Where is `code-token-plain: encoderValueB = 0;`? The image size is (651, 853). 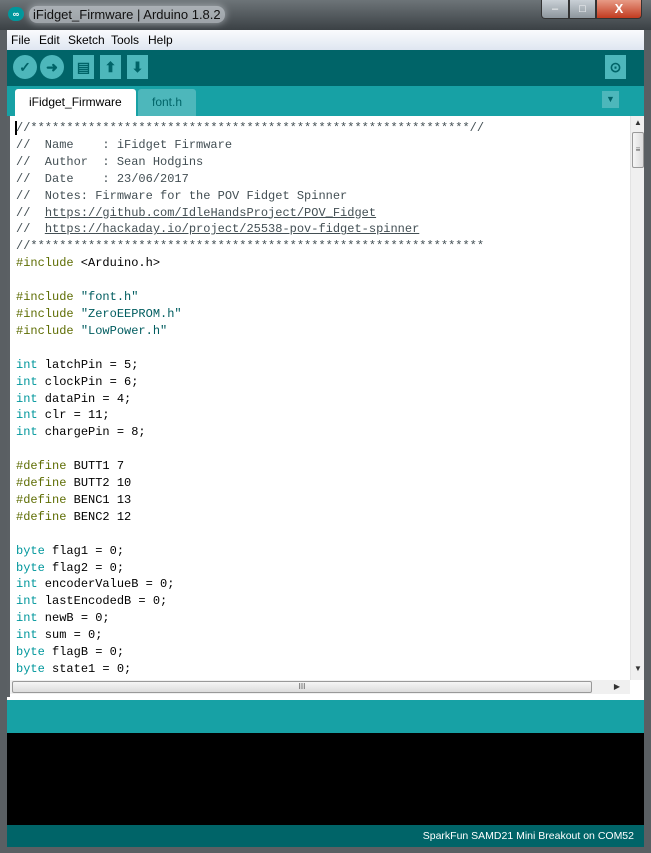
code-token-plain: encoderValueB = 0; is located at coordinates (106, 584).